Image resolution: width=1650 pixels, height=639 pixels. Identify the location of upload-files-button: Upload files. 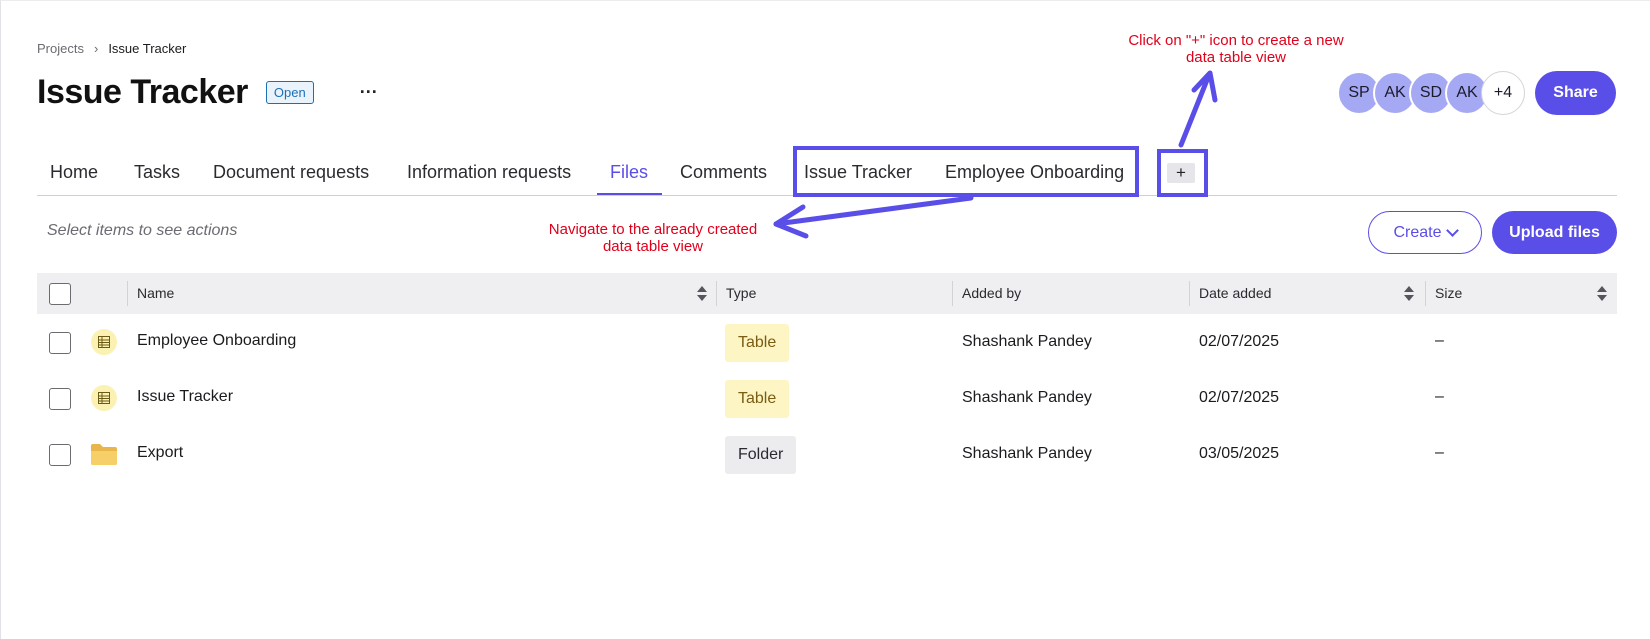
(1554, 232).